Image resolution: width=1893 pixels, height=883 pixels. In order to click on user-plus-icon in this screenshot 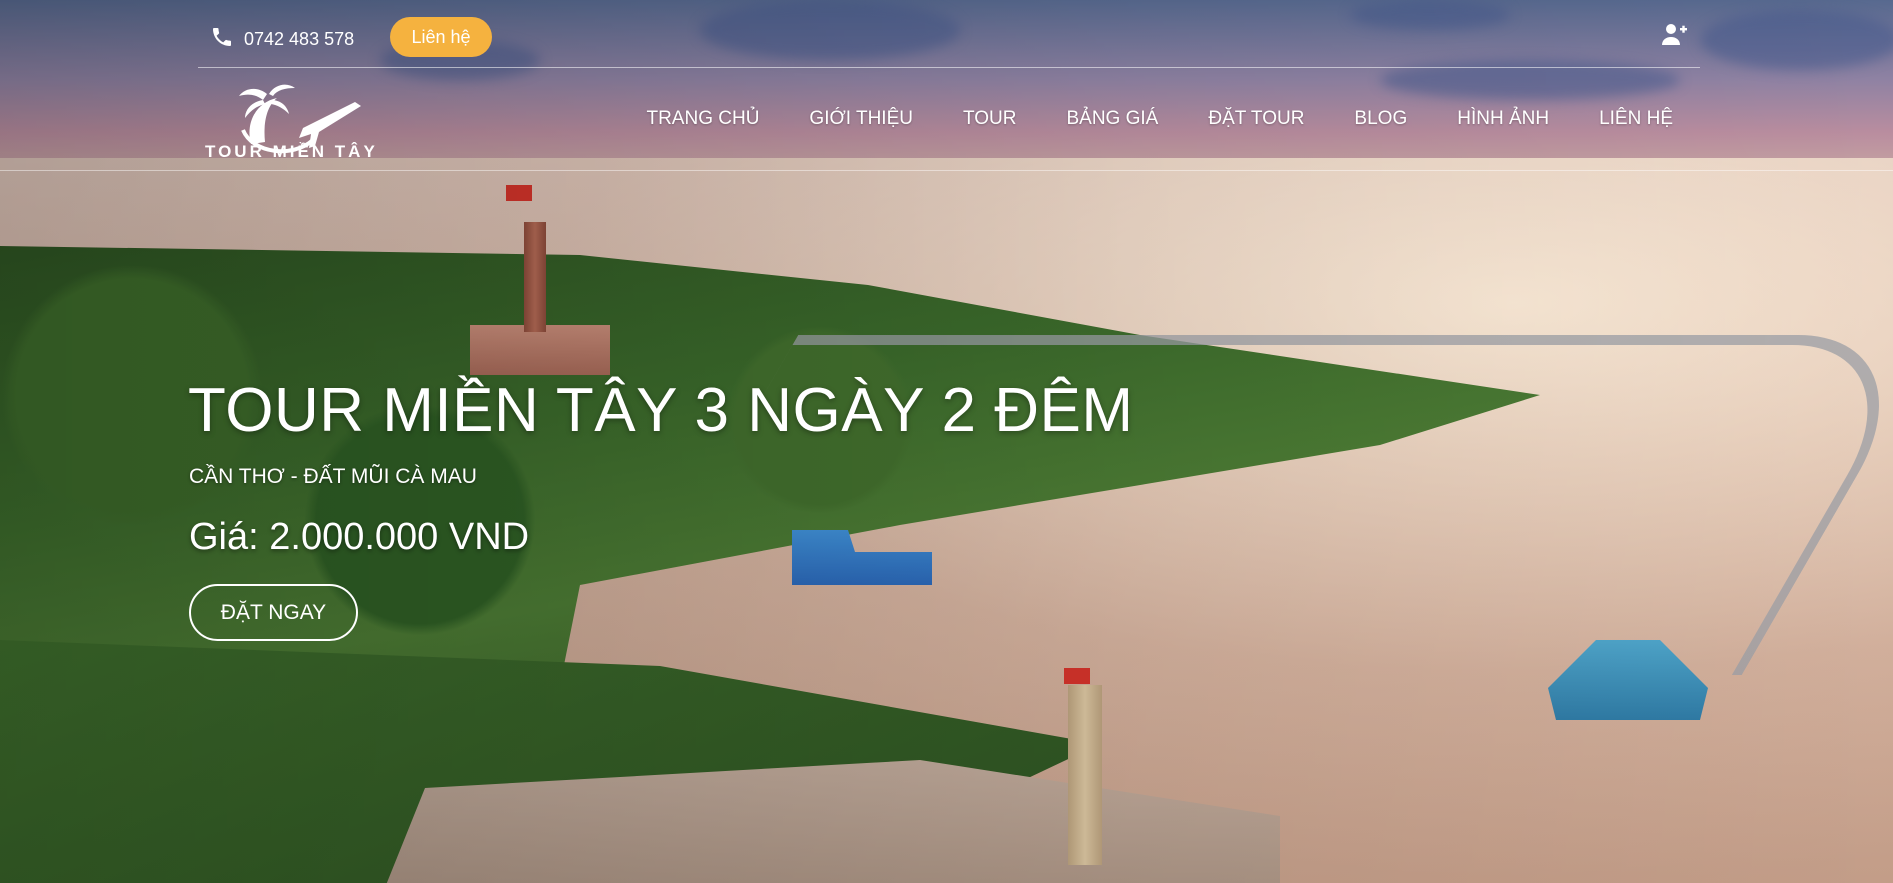, I will do `click(1674, 35)`.